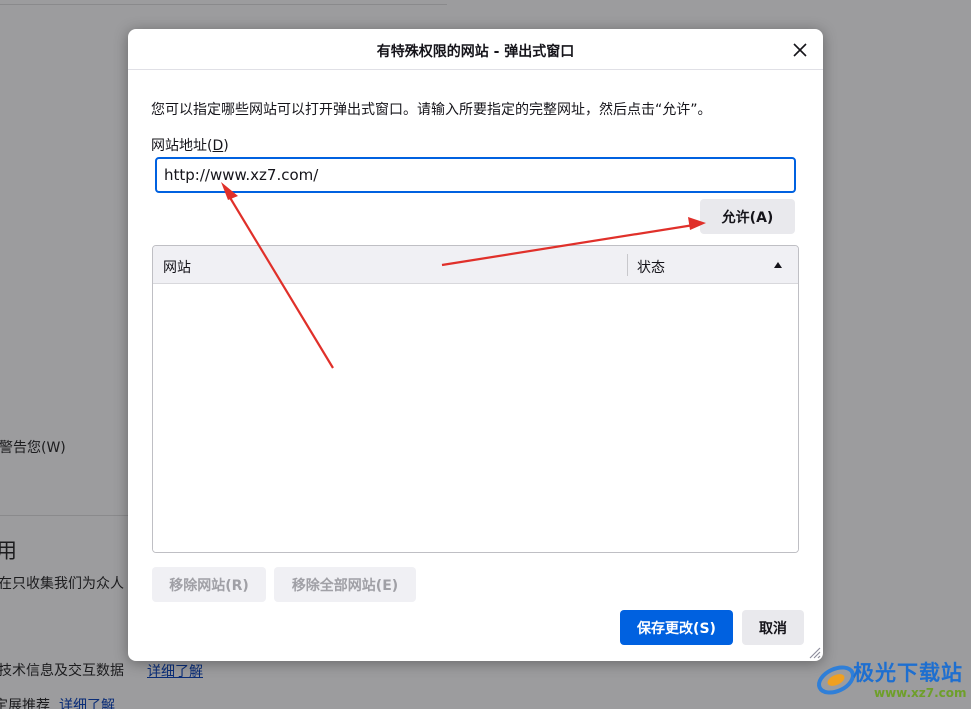 This screenshot has height=709, width=971. I want to click on background-text: 技术信息及交互数据, so click(62, 671).